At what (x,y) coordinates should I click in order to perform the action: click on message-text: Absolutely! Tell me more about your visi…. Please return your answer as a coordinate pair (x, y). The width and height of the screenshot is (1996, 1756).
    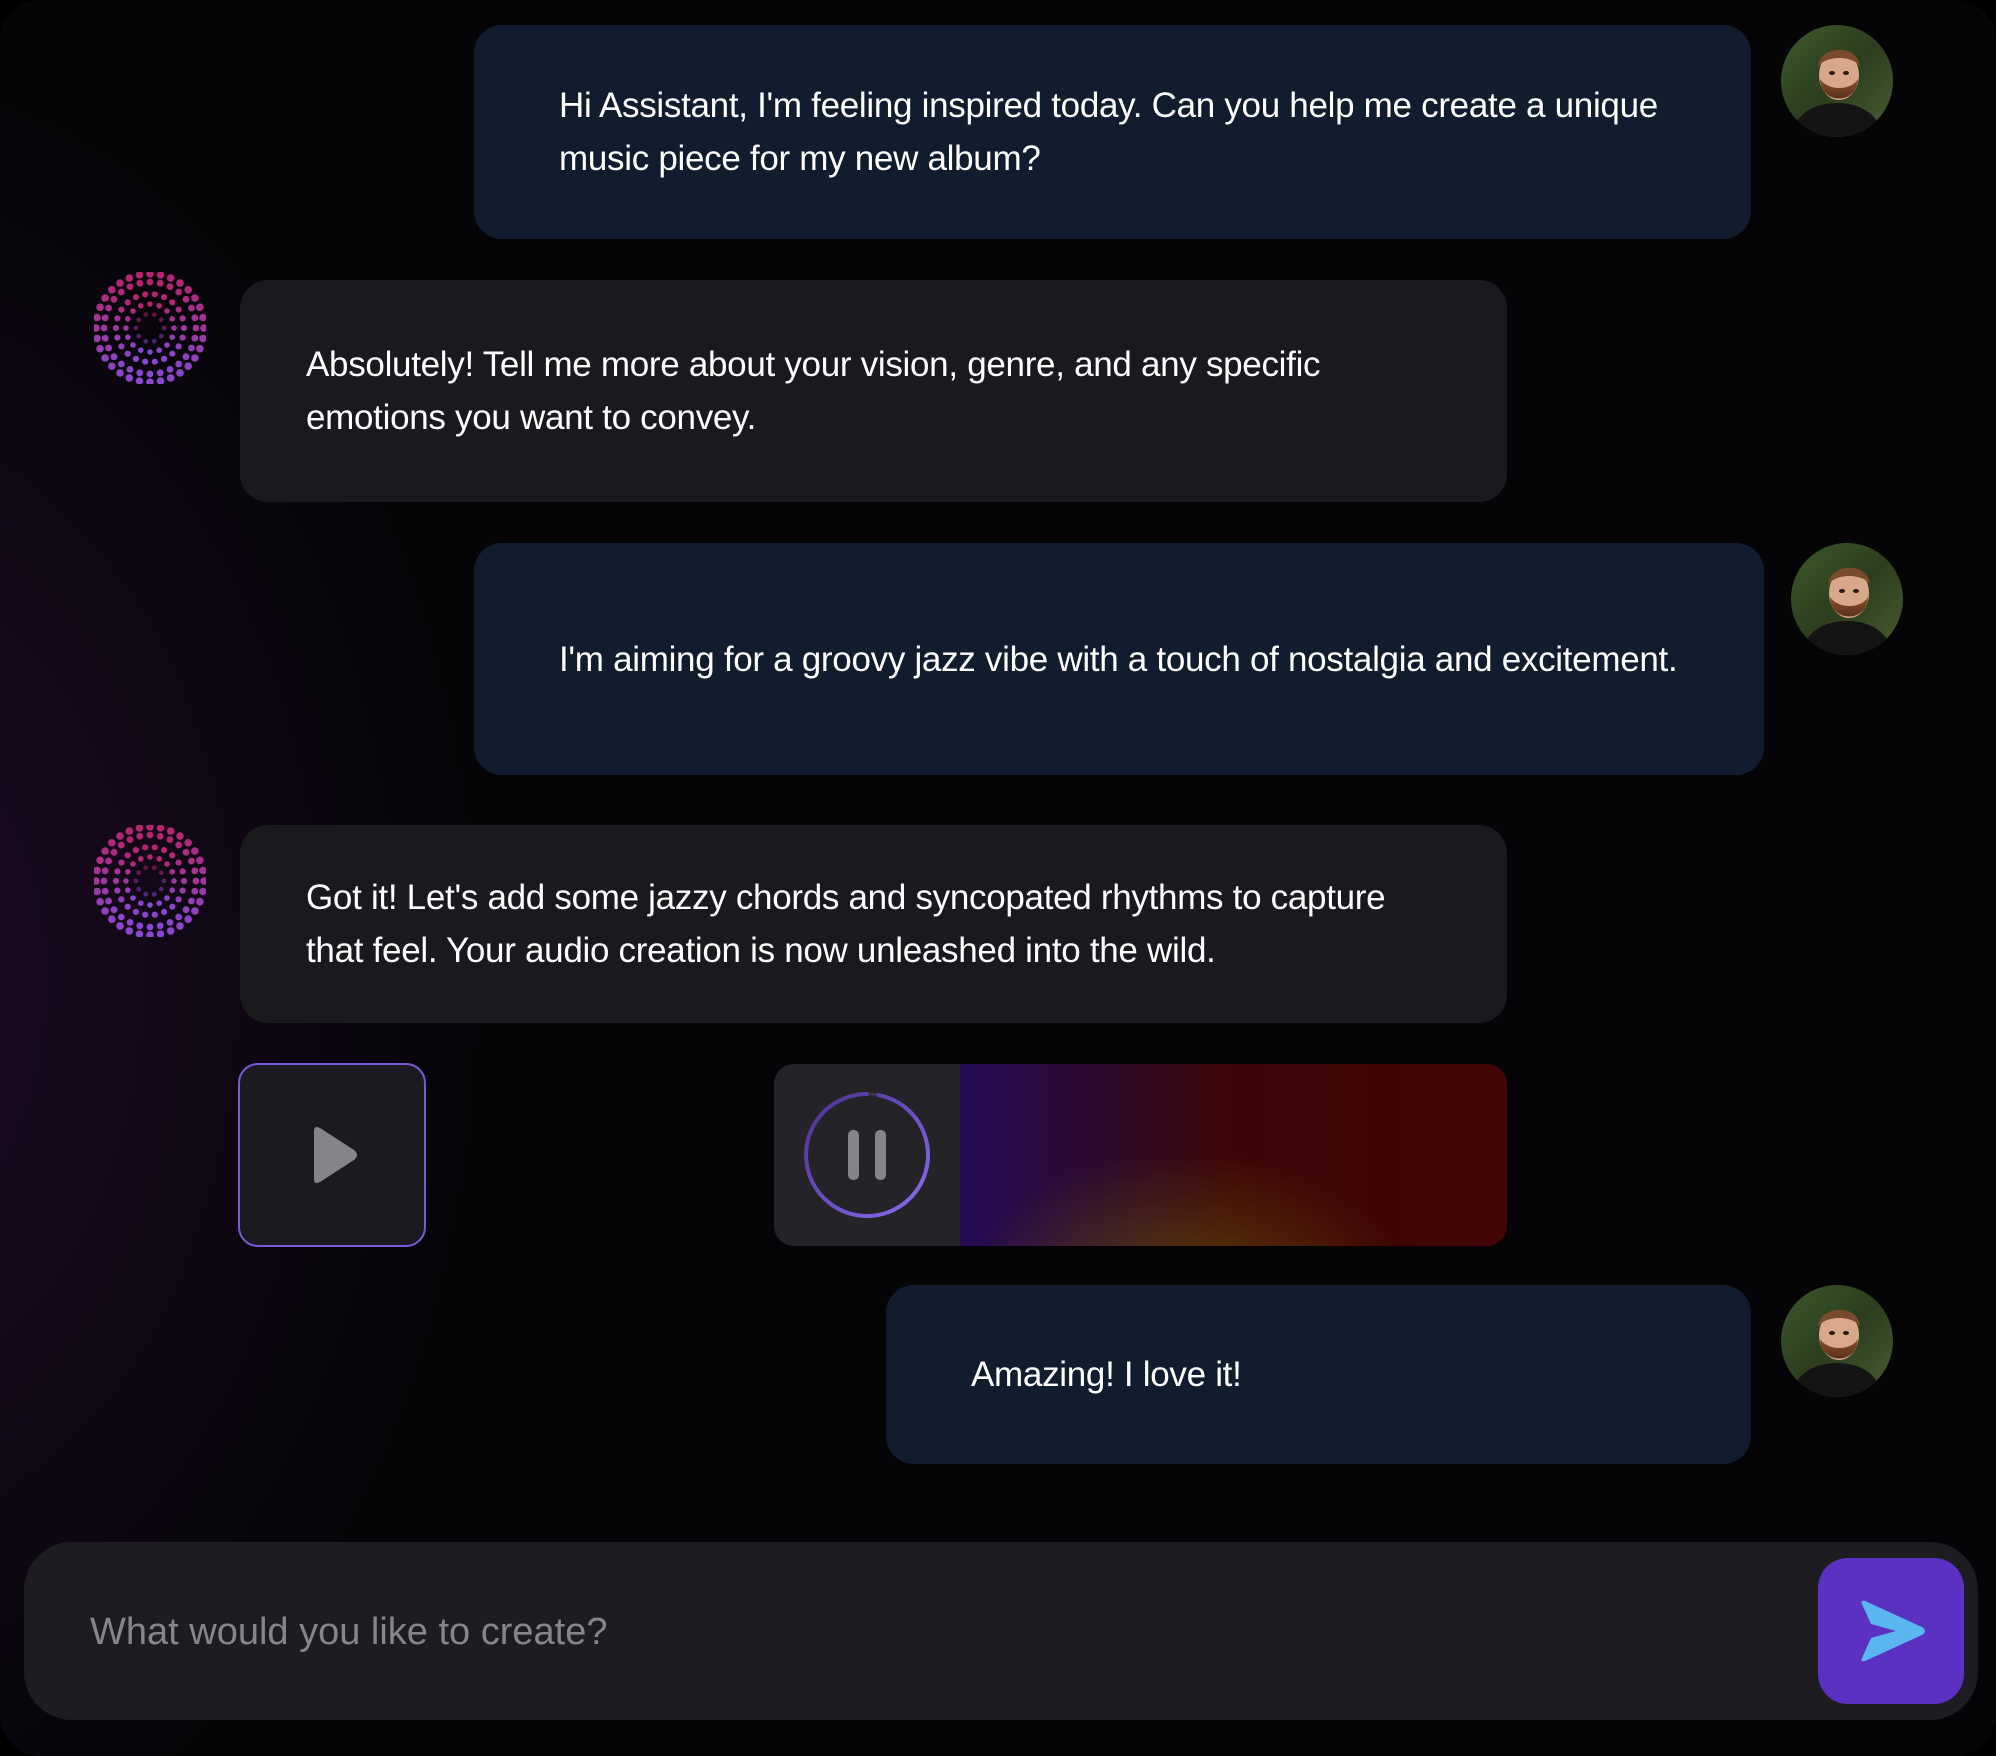
    Looking at the image, I should click on (813, 391).